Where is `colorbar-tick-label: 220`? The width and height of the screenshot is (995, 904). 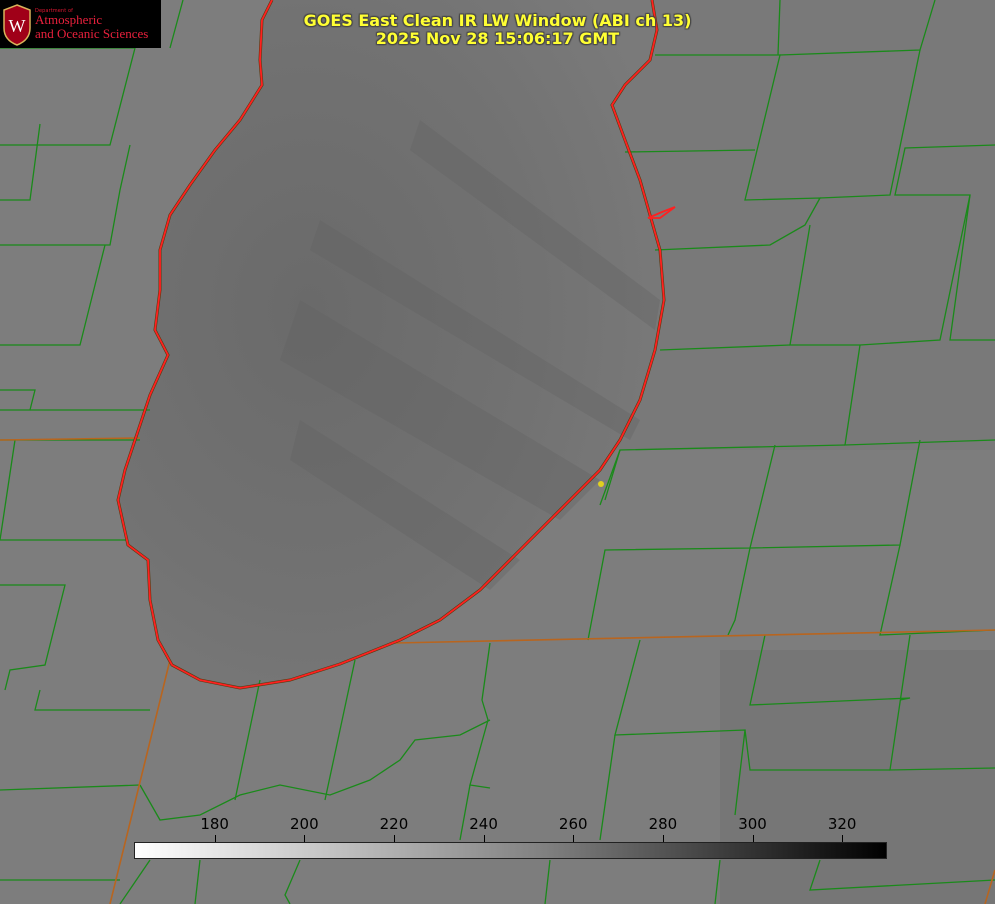 colorbar-tick-label: 220 is located at coordinates (394, 824).